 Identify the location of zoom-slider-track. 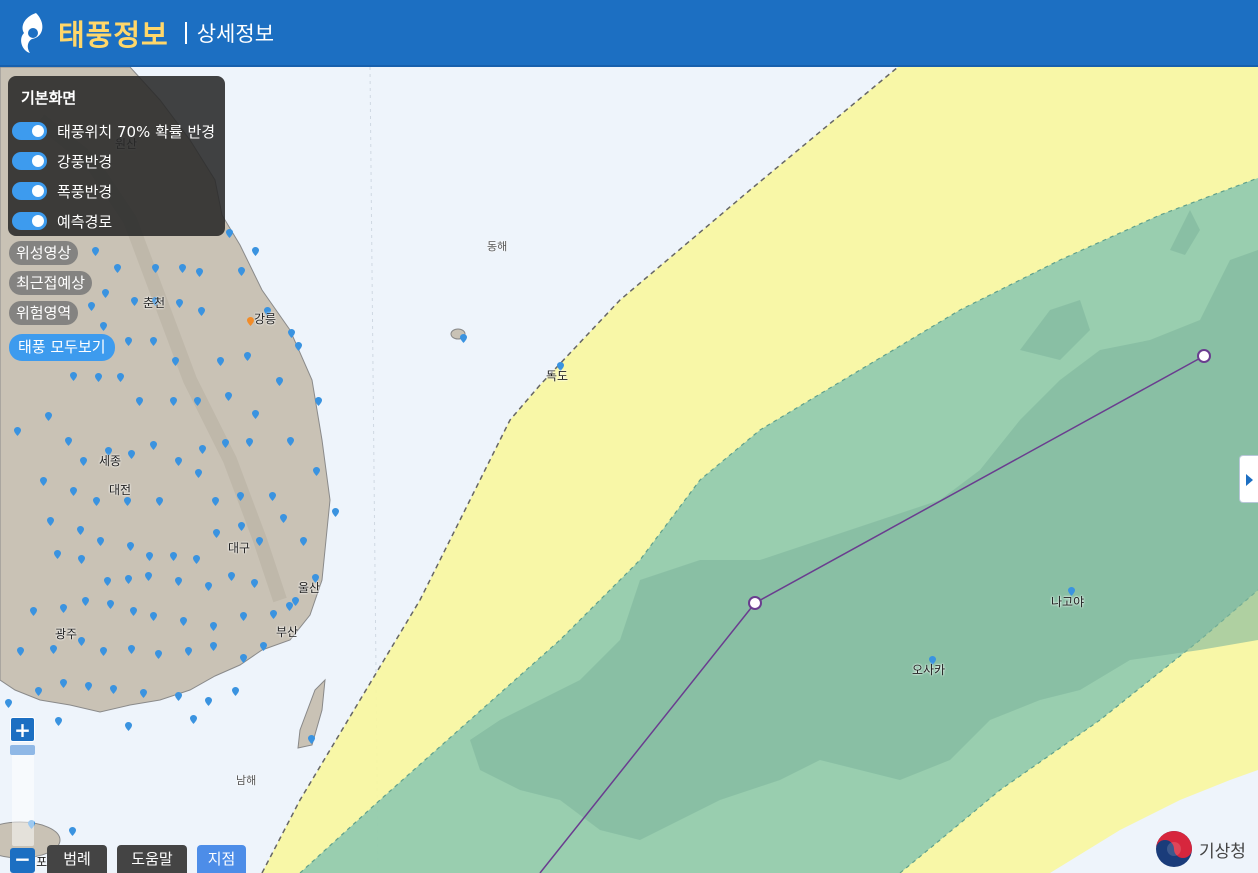
(23, 796).